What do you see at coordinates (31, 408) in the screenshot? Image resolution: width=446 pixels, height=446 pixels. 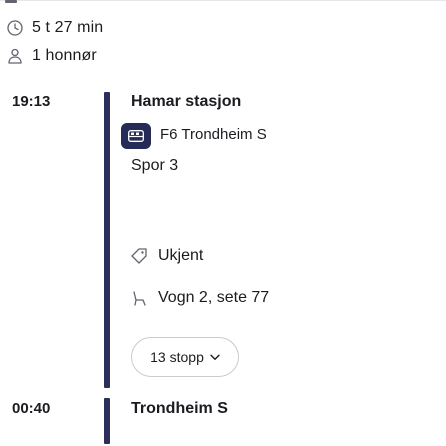 I see `arrival-time: 00:40` at bounding box center [31, 408].